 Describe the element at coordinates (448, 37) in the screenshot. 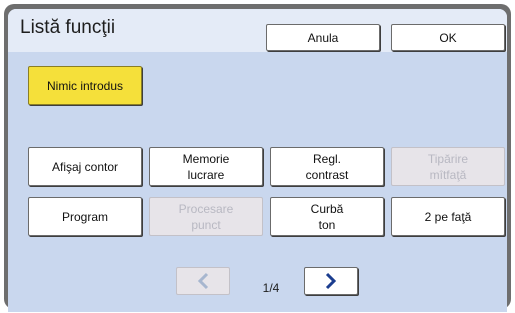

I see `ok-button: OK` at that location.